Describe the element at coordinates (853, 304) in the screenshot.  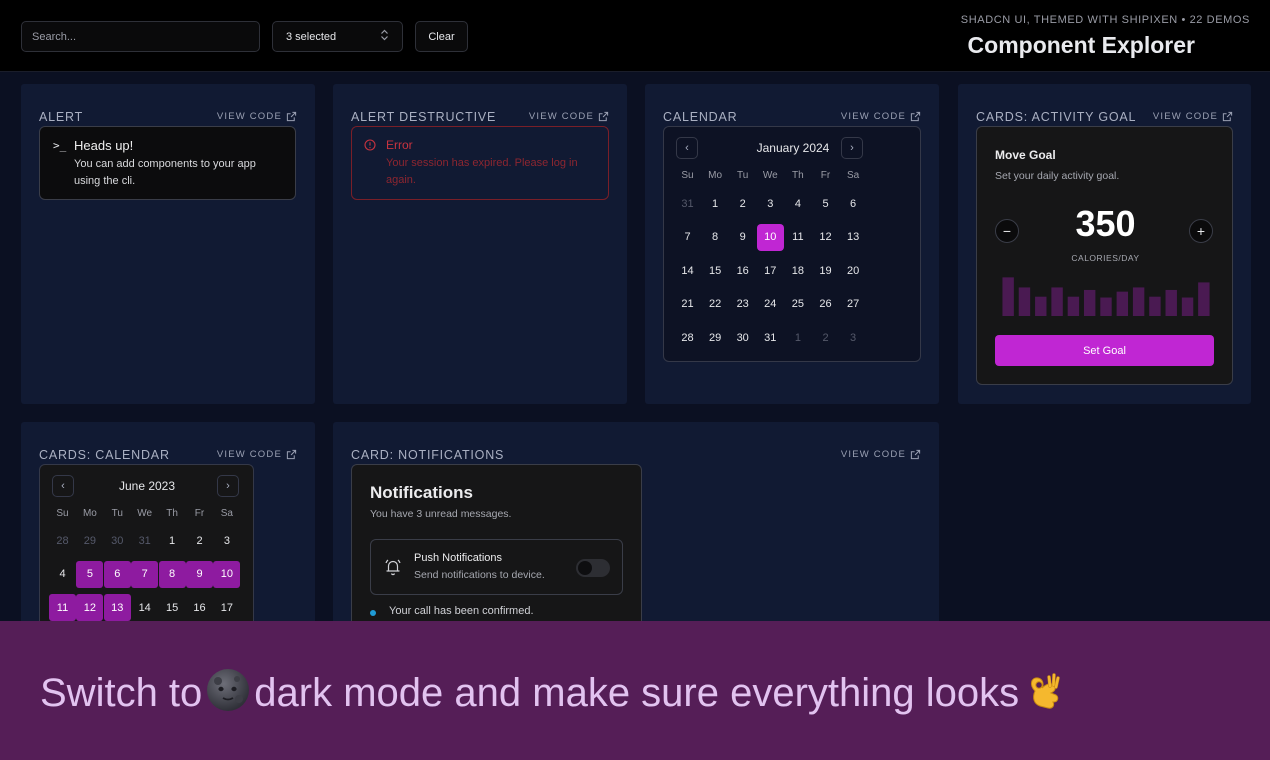
I see `calendar-day: 27` at that location.